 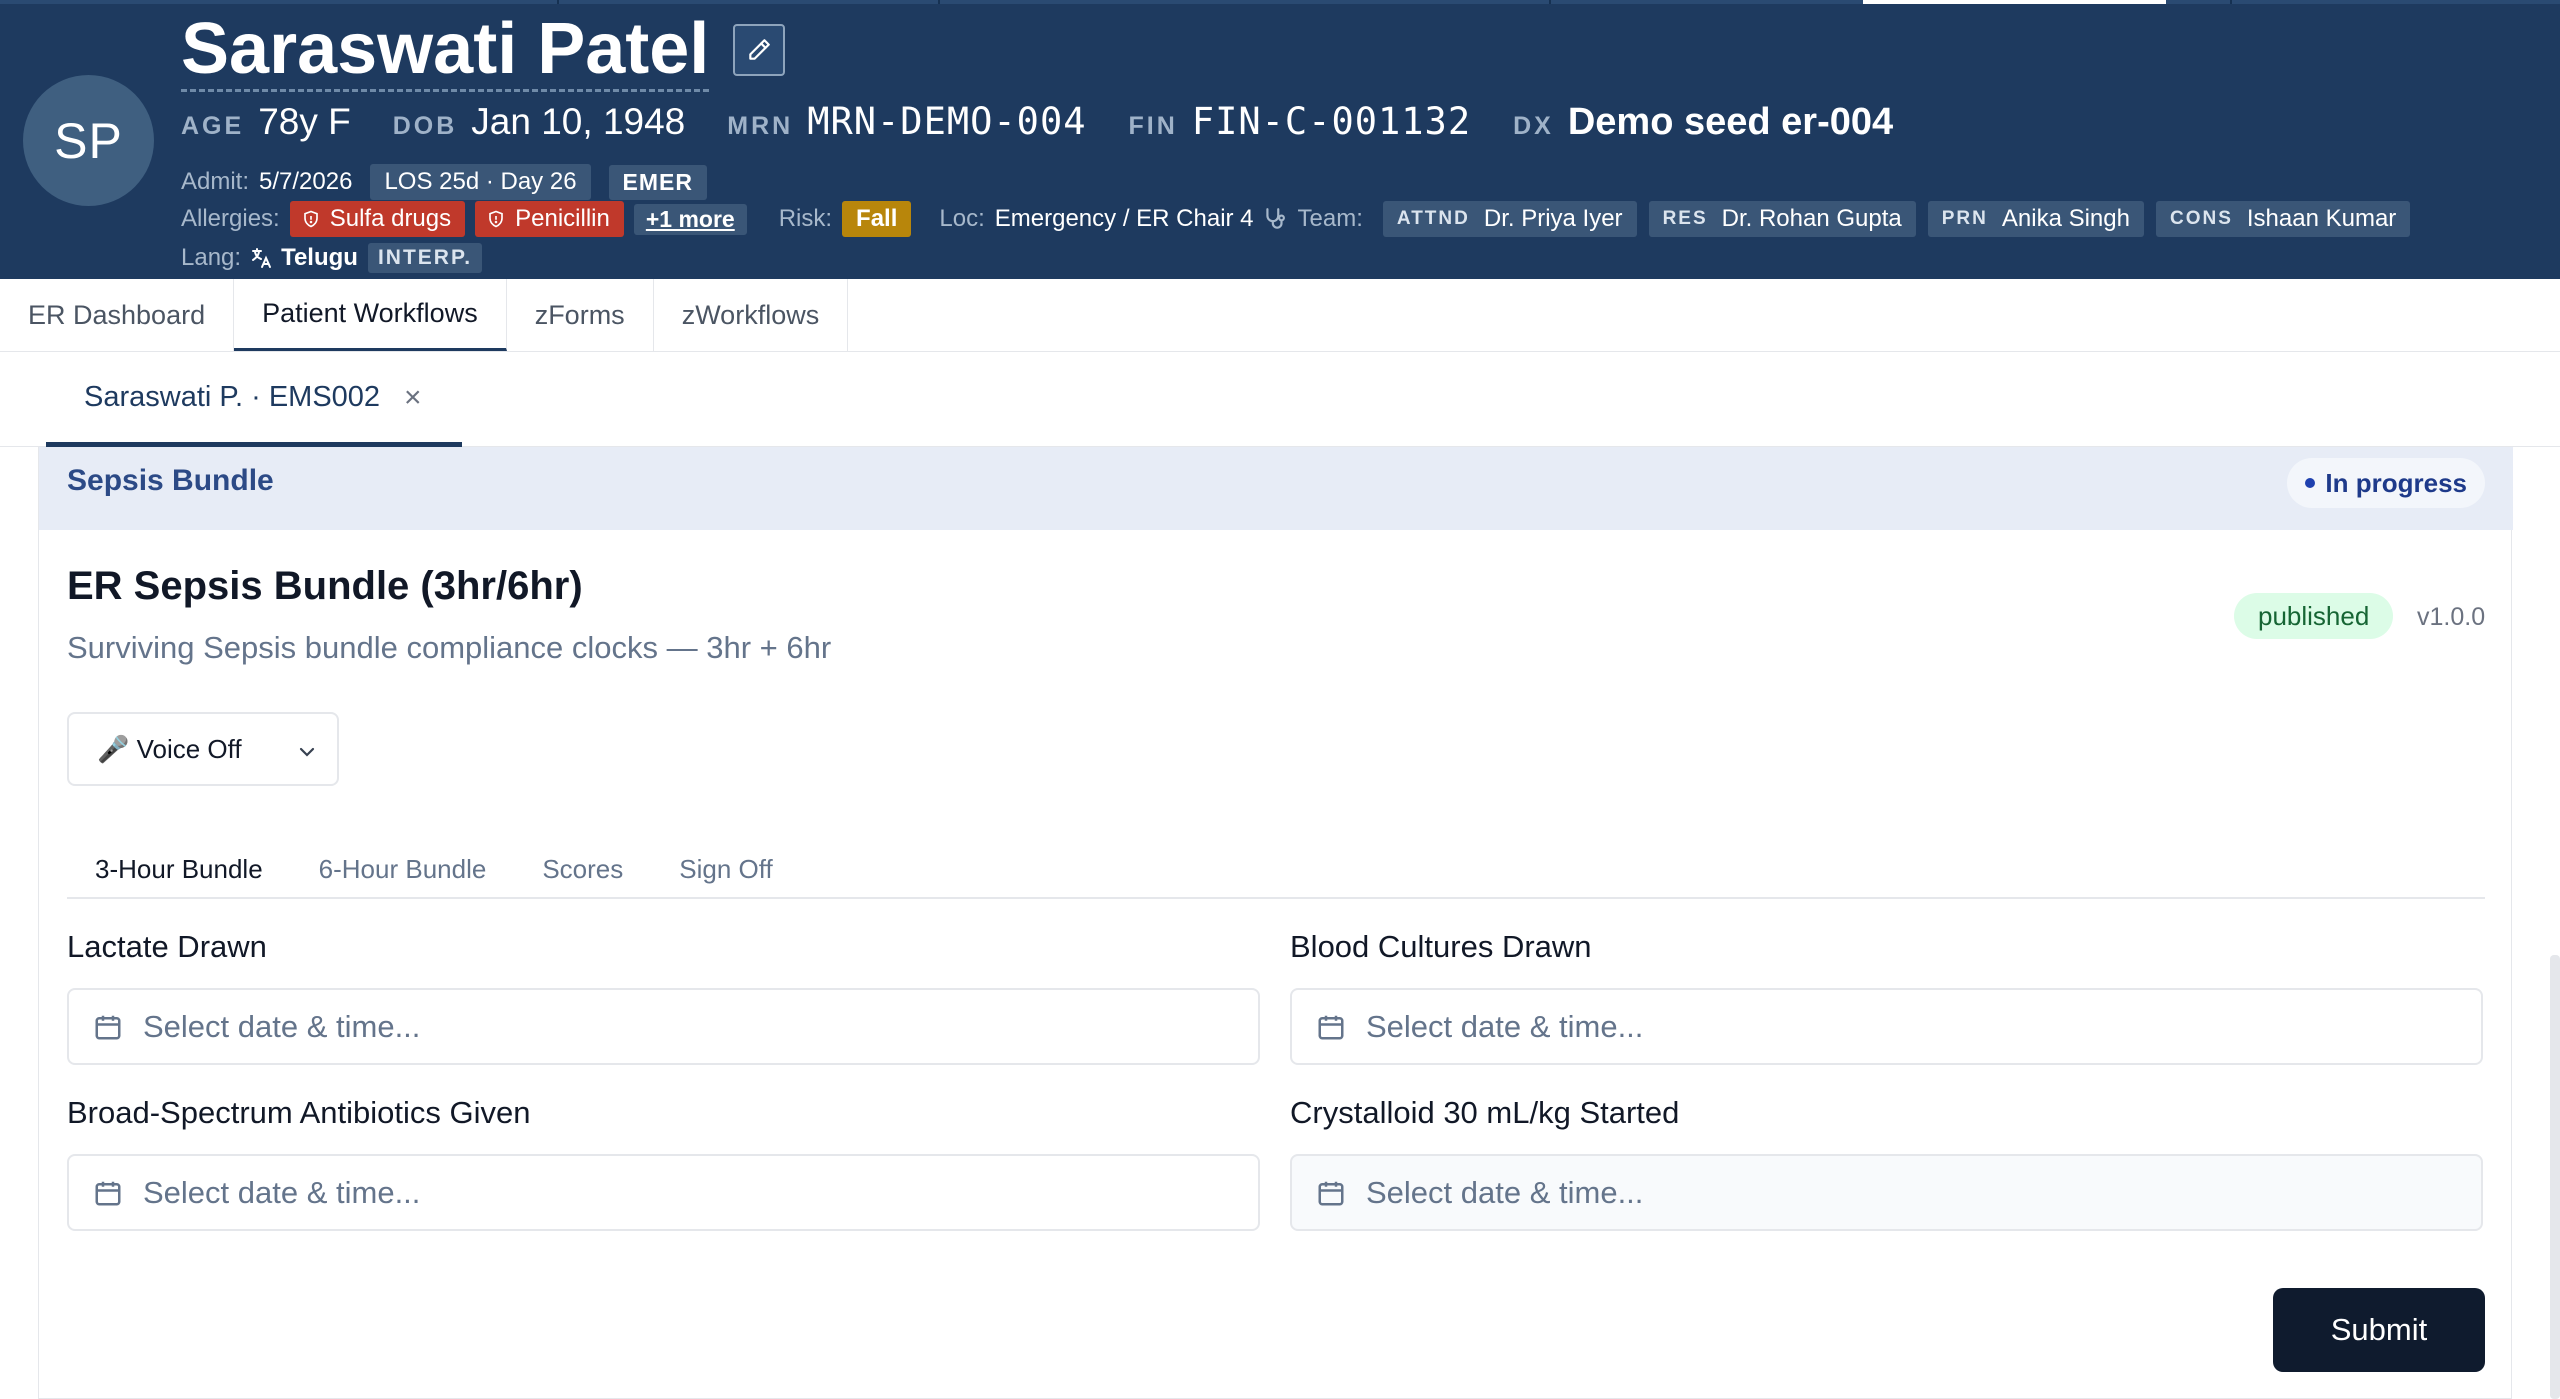 What do you see at coordinates (1730, 122) in the screenshot?
I see `diagnosis-value: Demo seed er-004` at bounding box center [1730, 122].